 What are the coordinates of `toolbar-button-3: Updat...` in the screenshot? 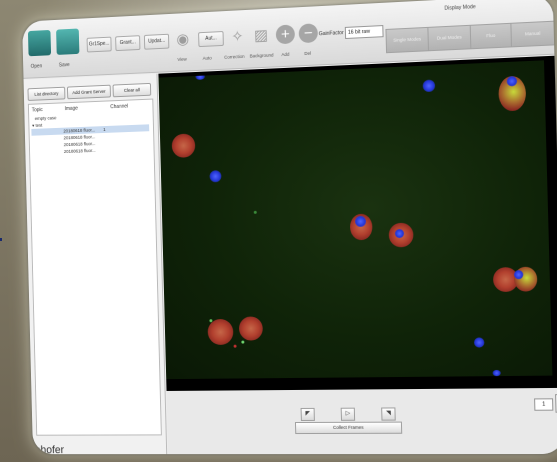 It's located at (156, 41).